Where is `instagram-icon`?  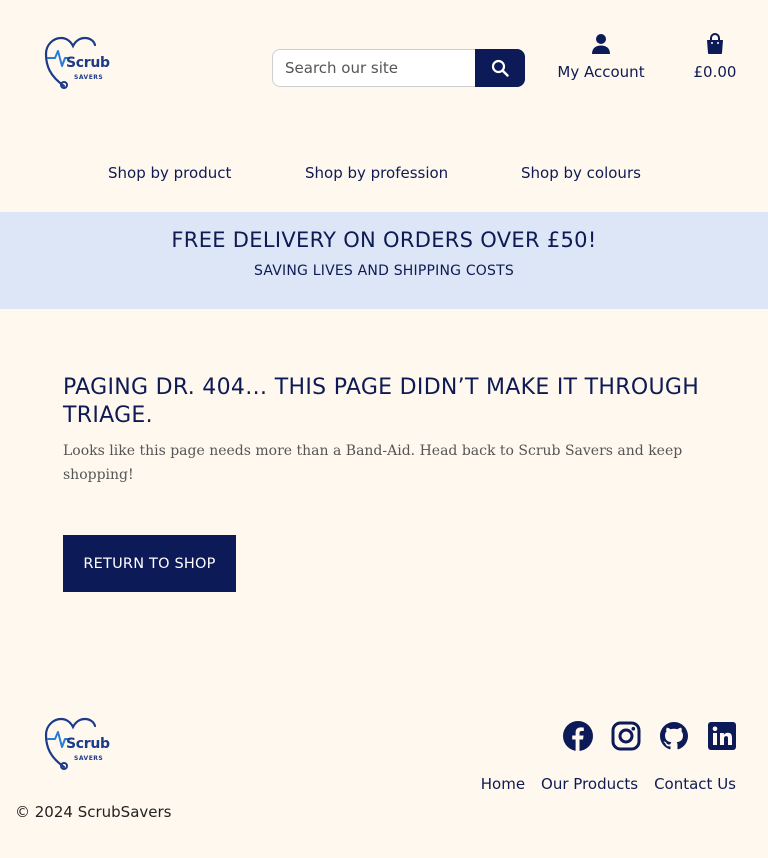 instagram-icon is located at coordinates (626, 736).